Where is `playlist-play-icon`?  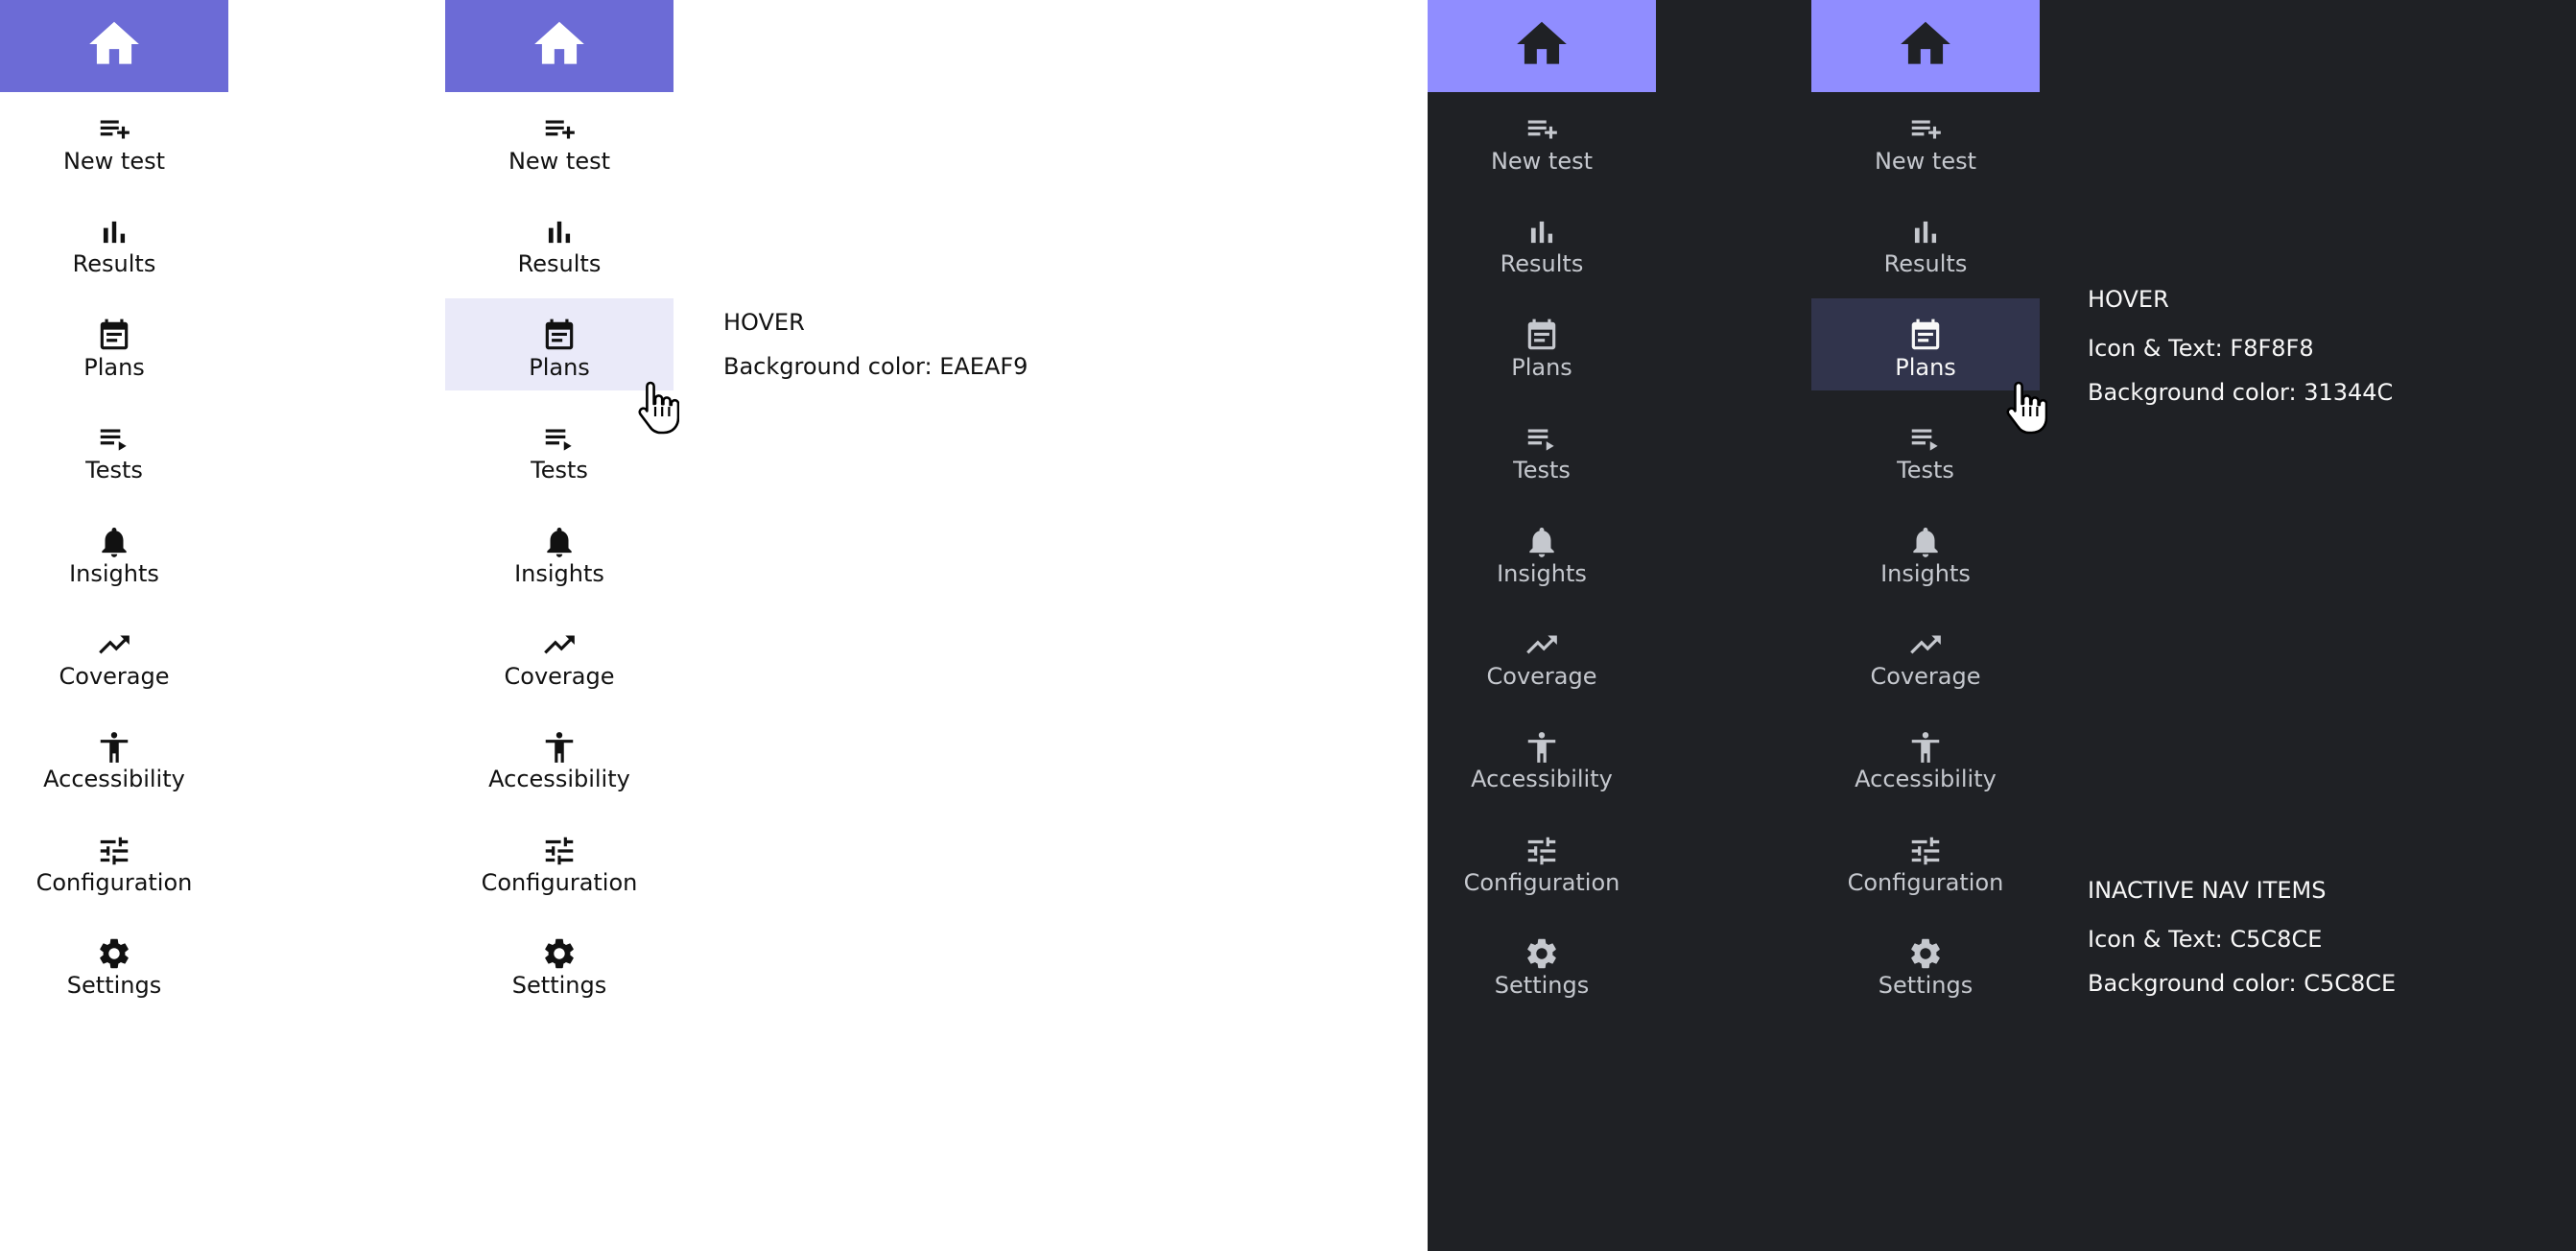 playlist-play-icon is located at coordinates (1542, 439).